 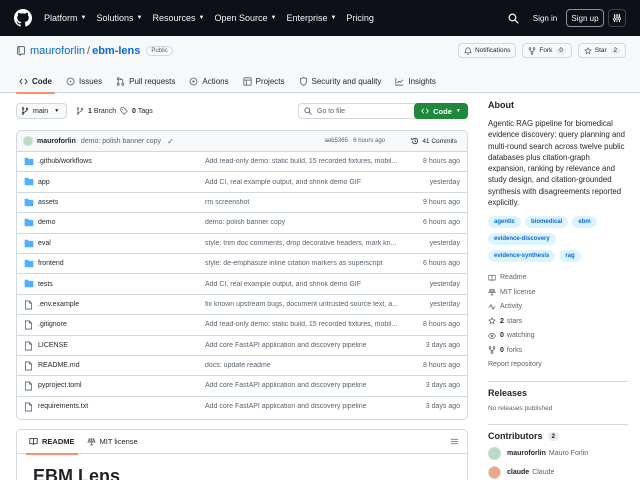 I want to click on repo-owner-link: mauroforlin, so click(x=57, y=51).